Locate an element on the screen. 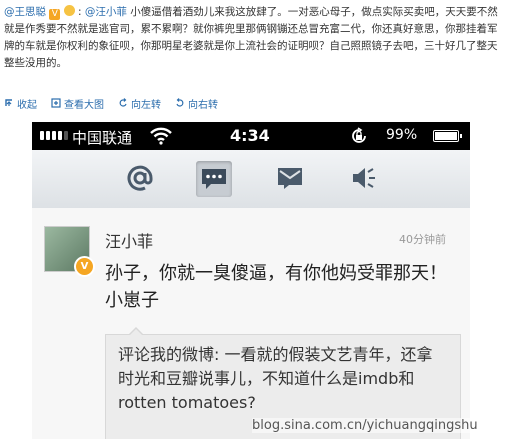 The width and height of the screenshot is (505, 439). status-time: 4:34 is located at coordinates (250, 135).